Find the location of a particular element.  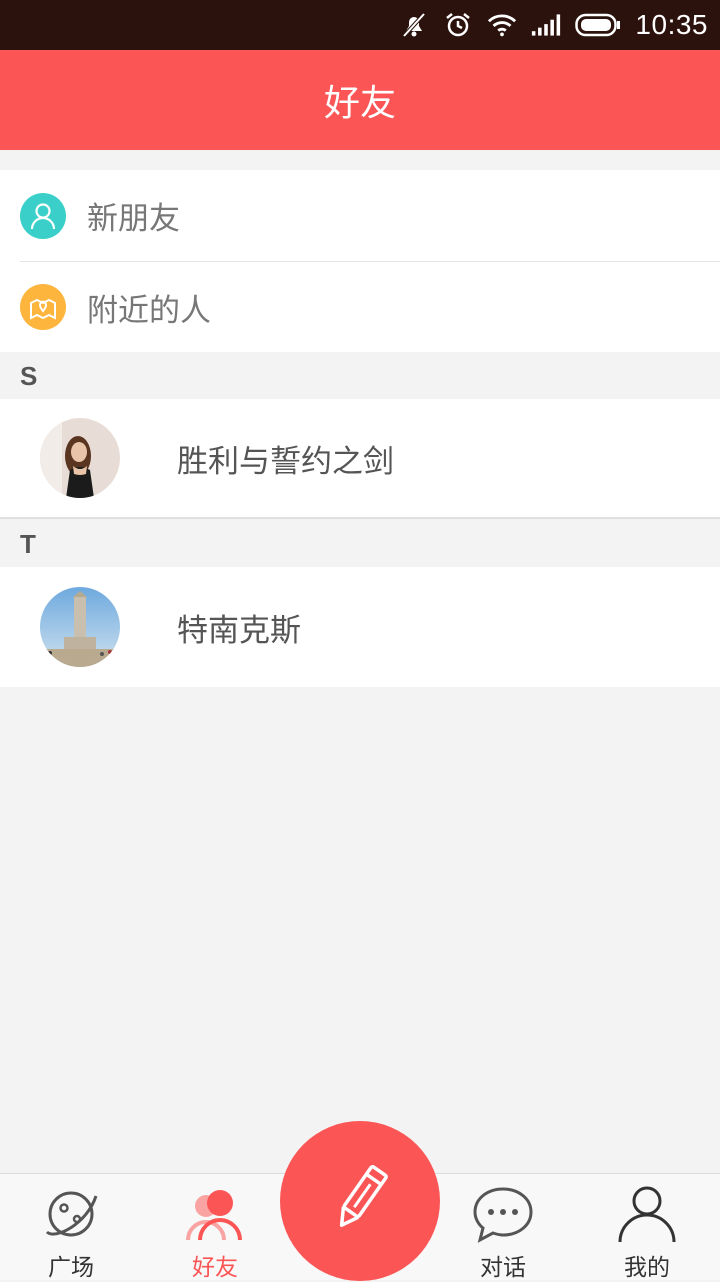

friend-menu: 新朋友 附近的人 is located at coordinates (360, 261).